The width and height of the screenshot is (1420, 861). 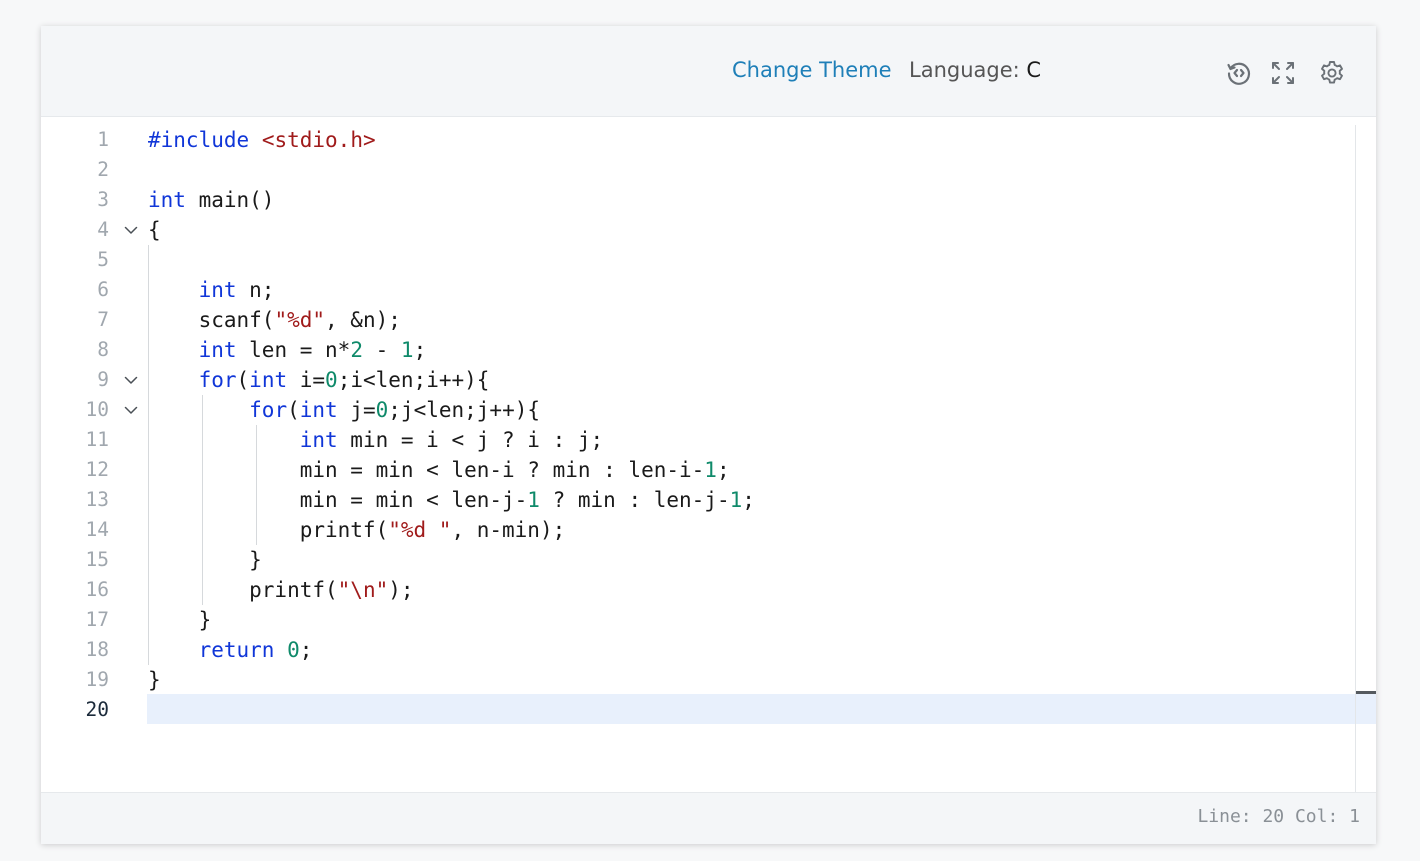 What do you see at coordinates (451, 500) in the screenshot?
I see `code-line: min = min < len-j-1 ? min : len-j-1;` at bounding box center [451, 500].